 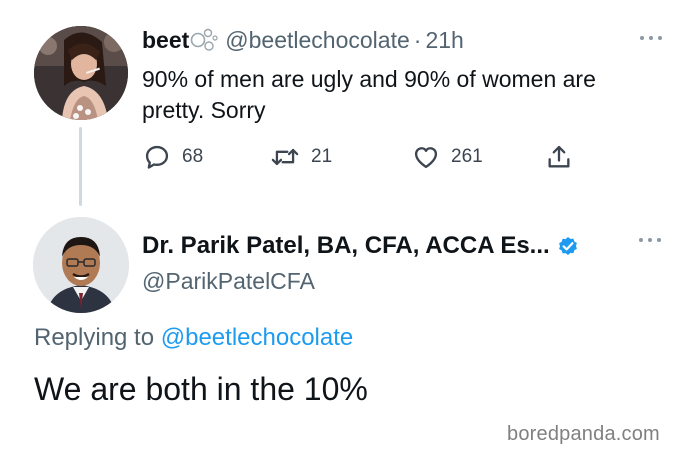 What do you see at coordinates (257, 337) in the screenshot?
I see `replying-to-mention: @beetlechocolate` at bounding box center [257, 337].